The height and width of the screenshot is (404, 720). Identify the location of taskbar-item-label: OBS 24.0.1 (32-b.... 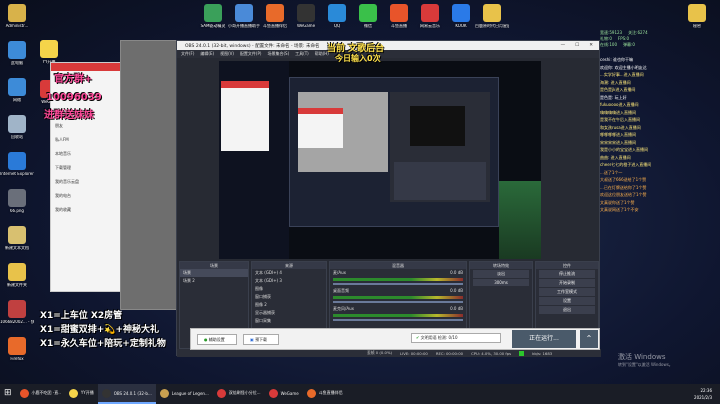
(132, 393).